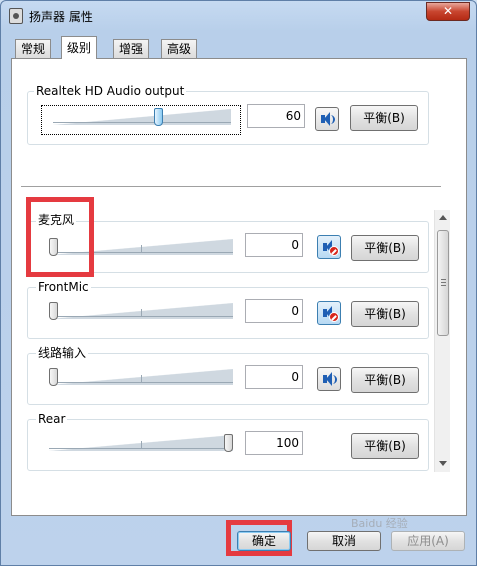 The image size is (477, 566). Describe the element at coordinates (274, 245) in the screenshot. I see `mic-volume-value: 0` at that location.